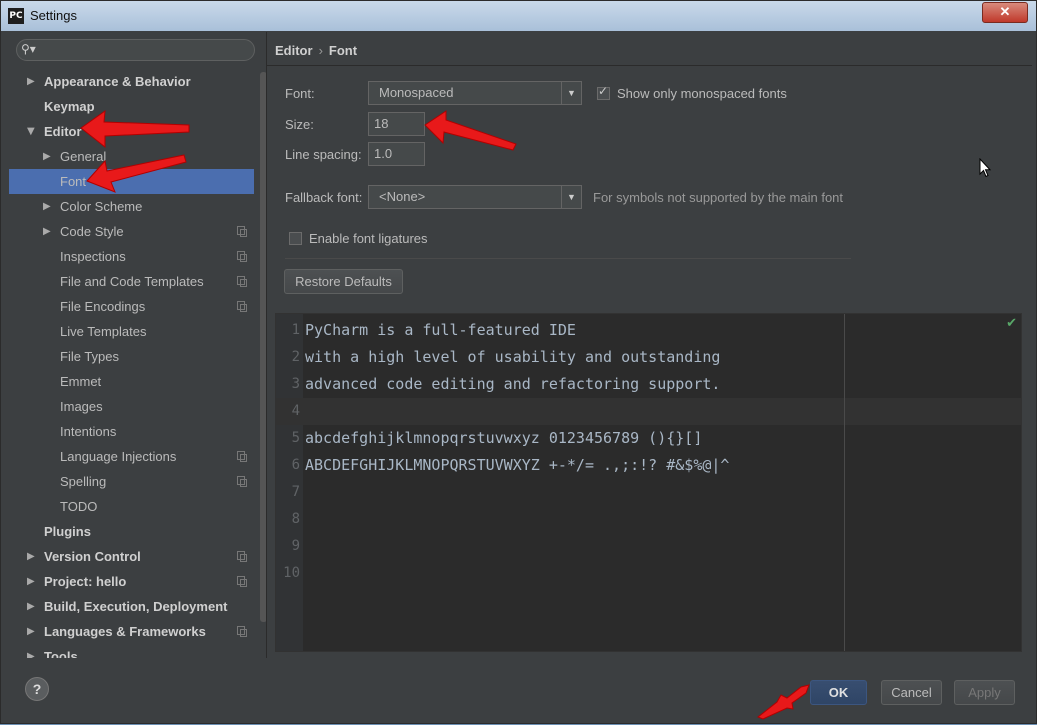 The width and height of the screenshot is (1037, 725). Describe the element at coordinates (648, 573) in the screenshot. I see `preview-line: 10` at that location.